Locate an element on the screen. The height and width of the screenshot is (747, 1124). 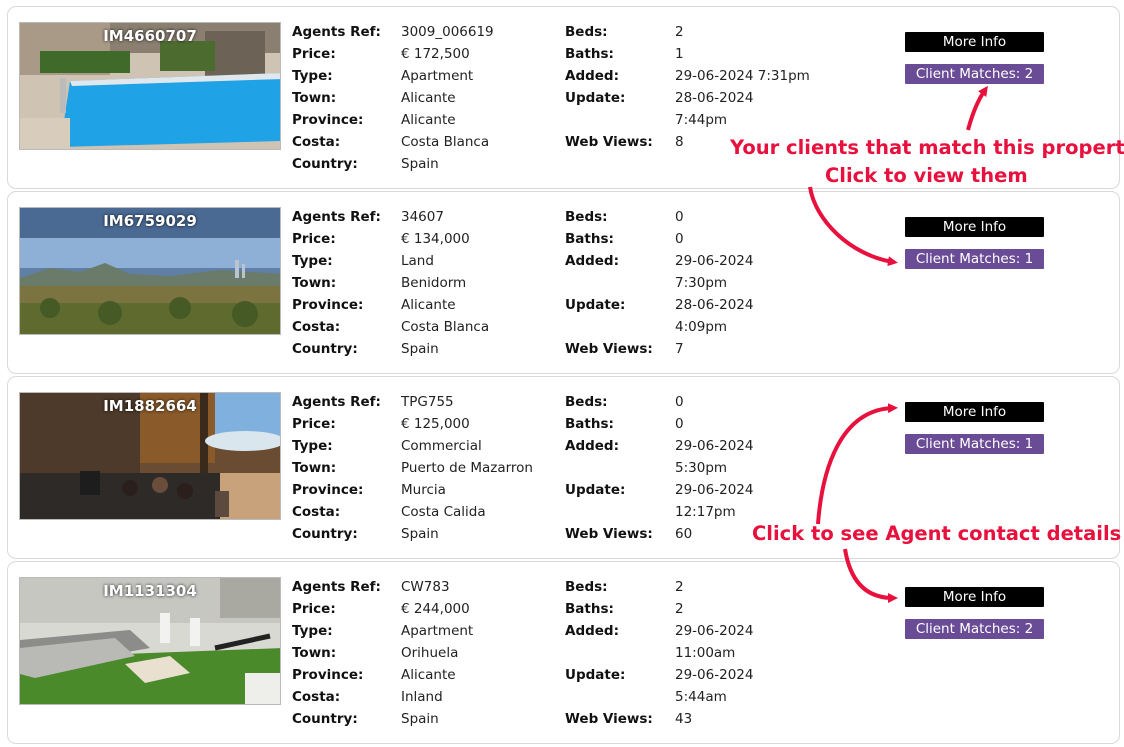
property-id: IM6759029 is located at coordinates (150, 221).